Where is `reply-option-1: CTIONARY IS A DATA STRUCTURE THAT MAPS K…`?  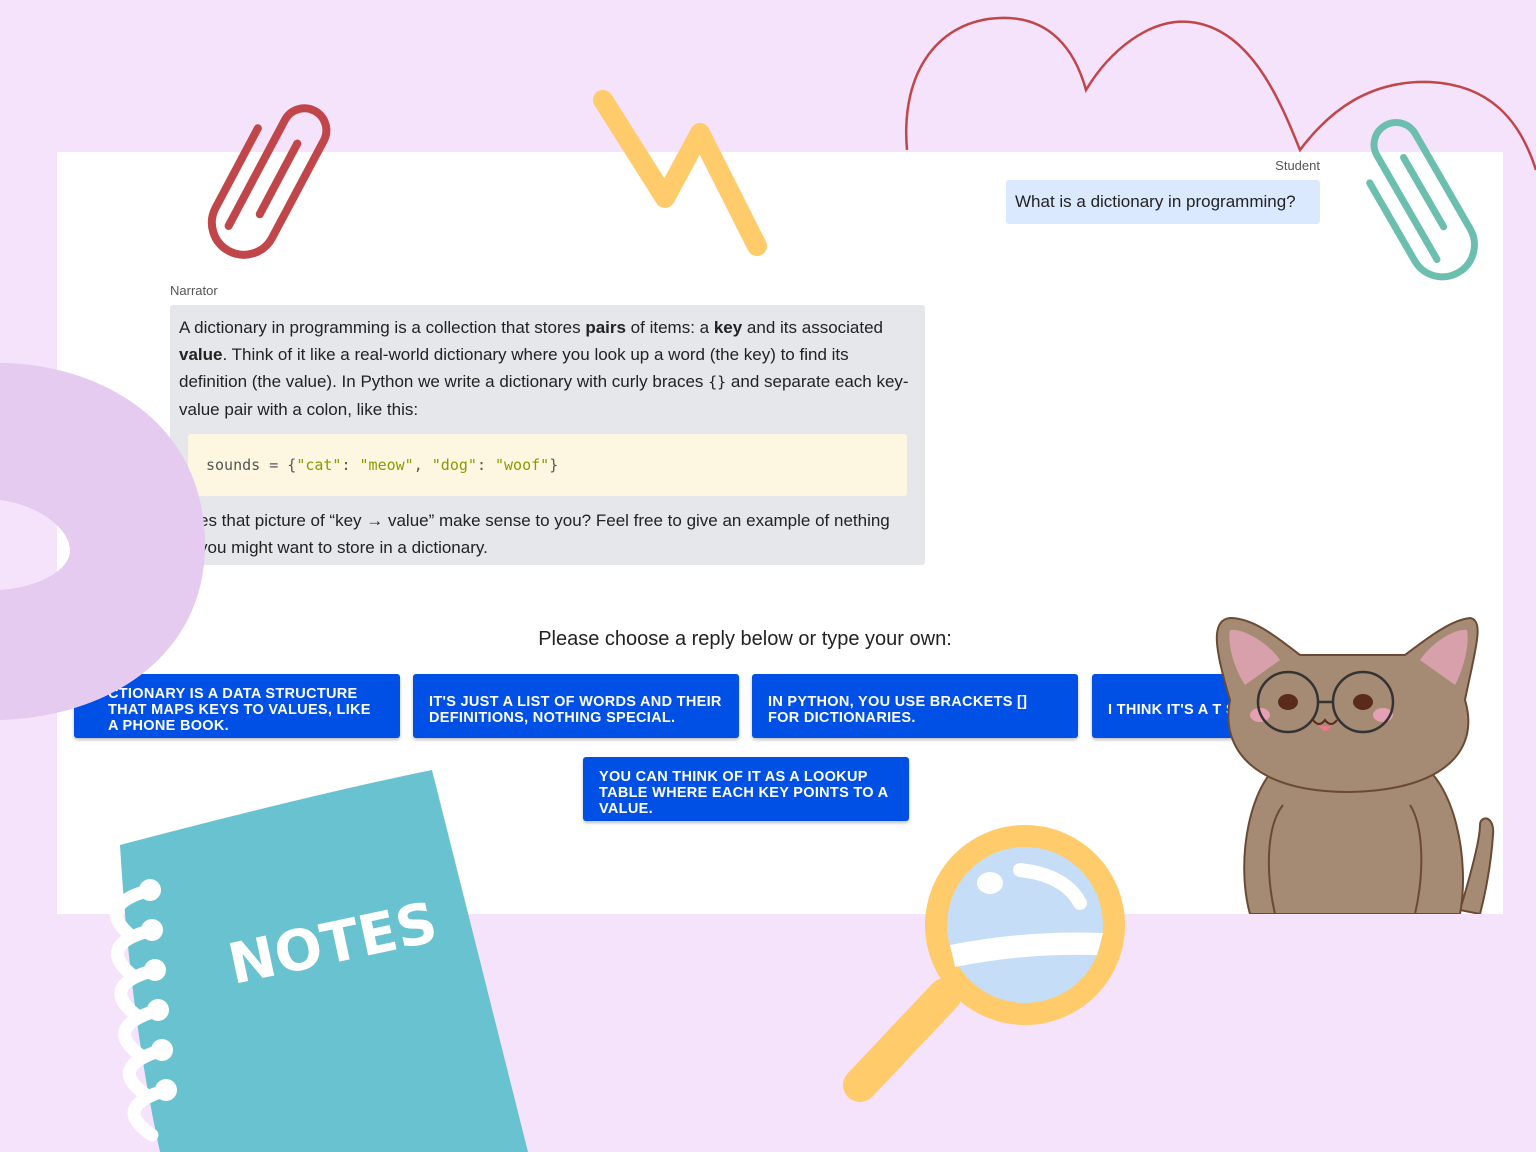
reply-option-1: CTIONARY IS A DATA STRUCTURE THAT MAPS K… is located at coordinates (237, 706).